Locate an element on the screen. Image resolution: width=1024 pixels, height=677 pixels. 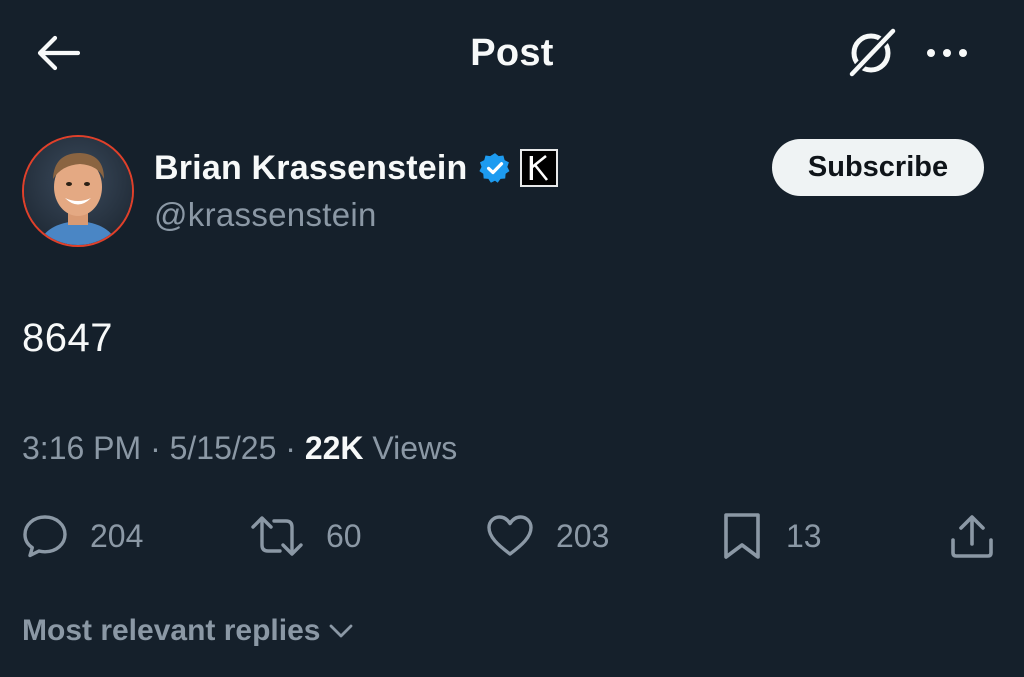
repost-count: 60 is located at coordinates (344, 535).